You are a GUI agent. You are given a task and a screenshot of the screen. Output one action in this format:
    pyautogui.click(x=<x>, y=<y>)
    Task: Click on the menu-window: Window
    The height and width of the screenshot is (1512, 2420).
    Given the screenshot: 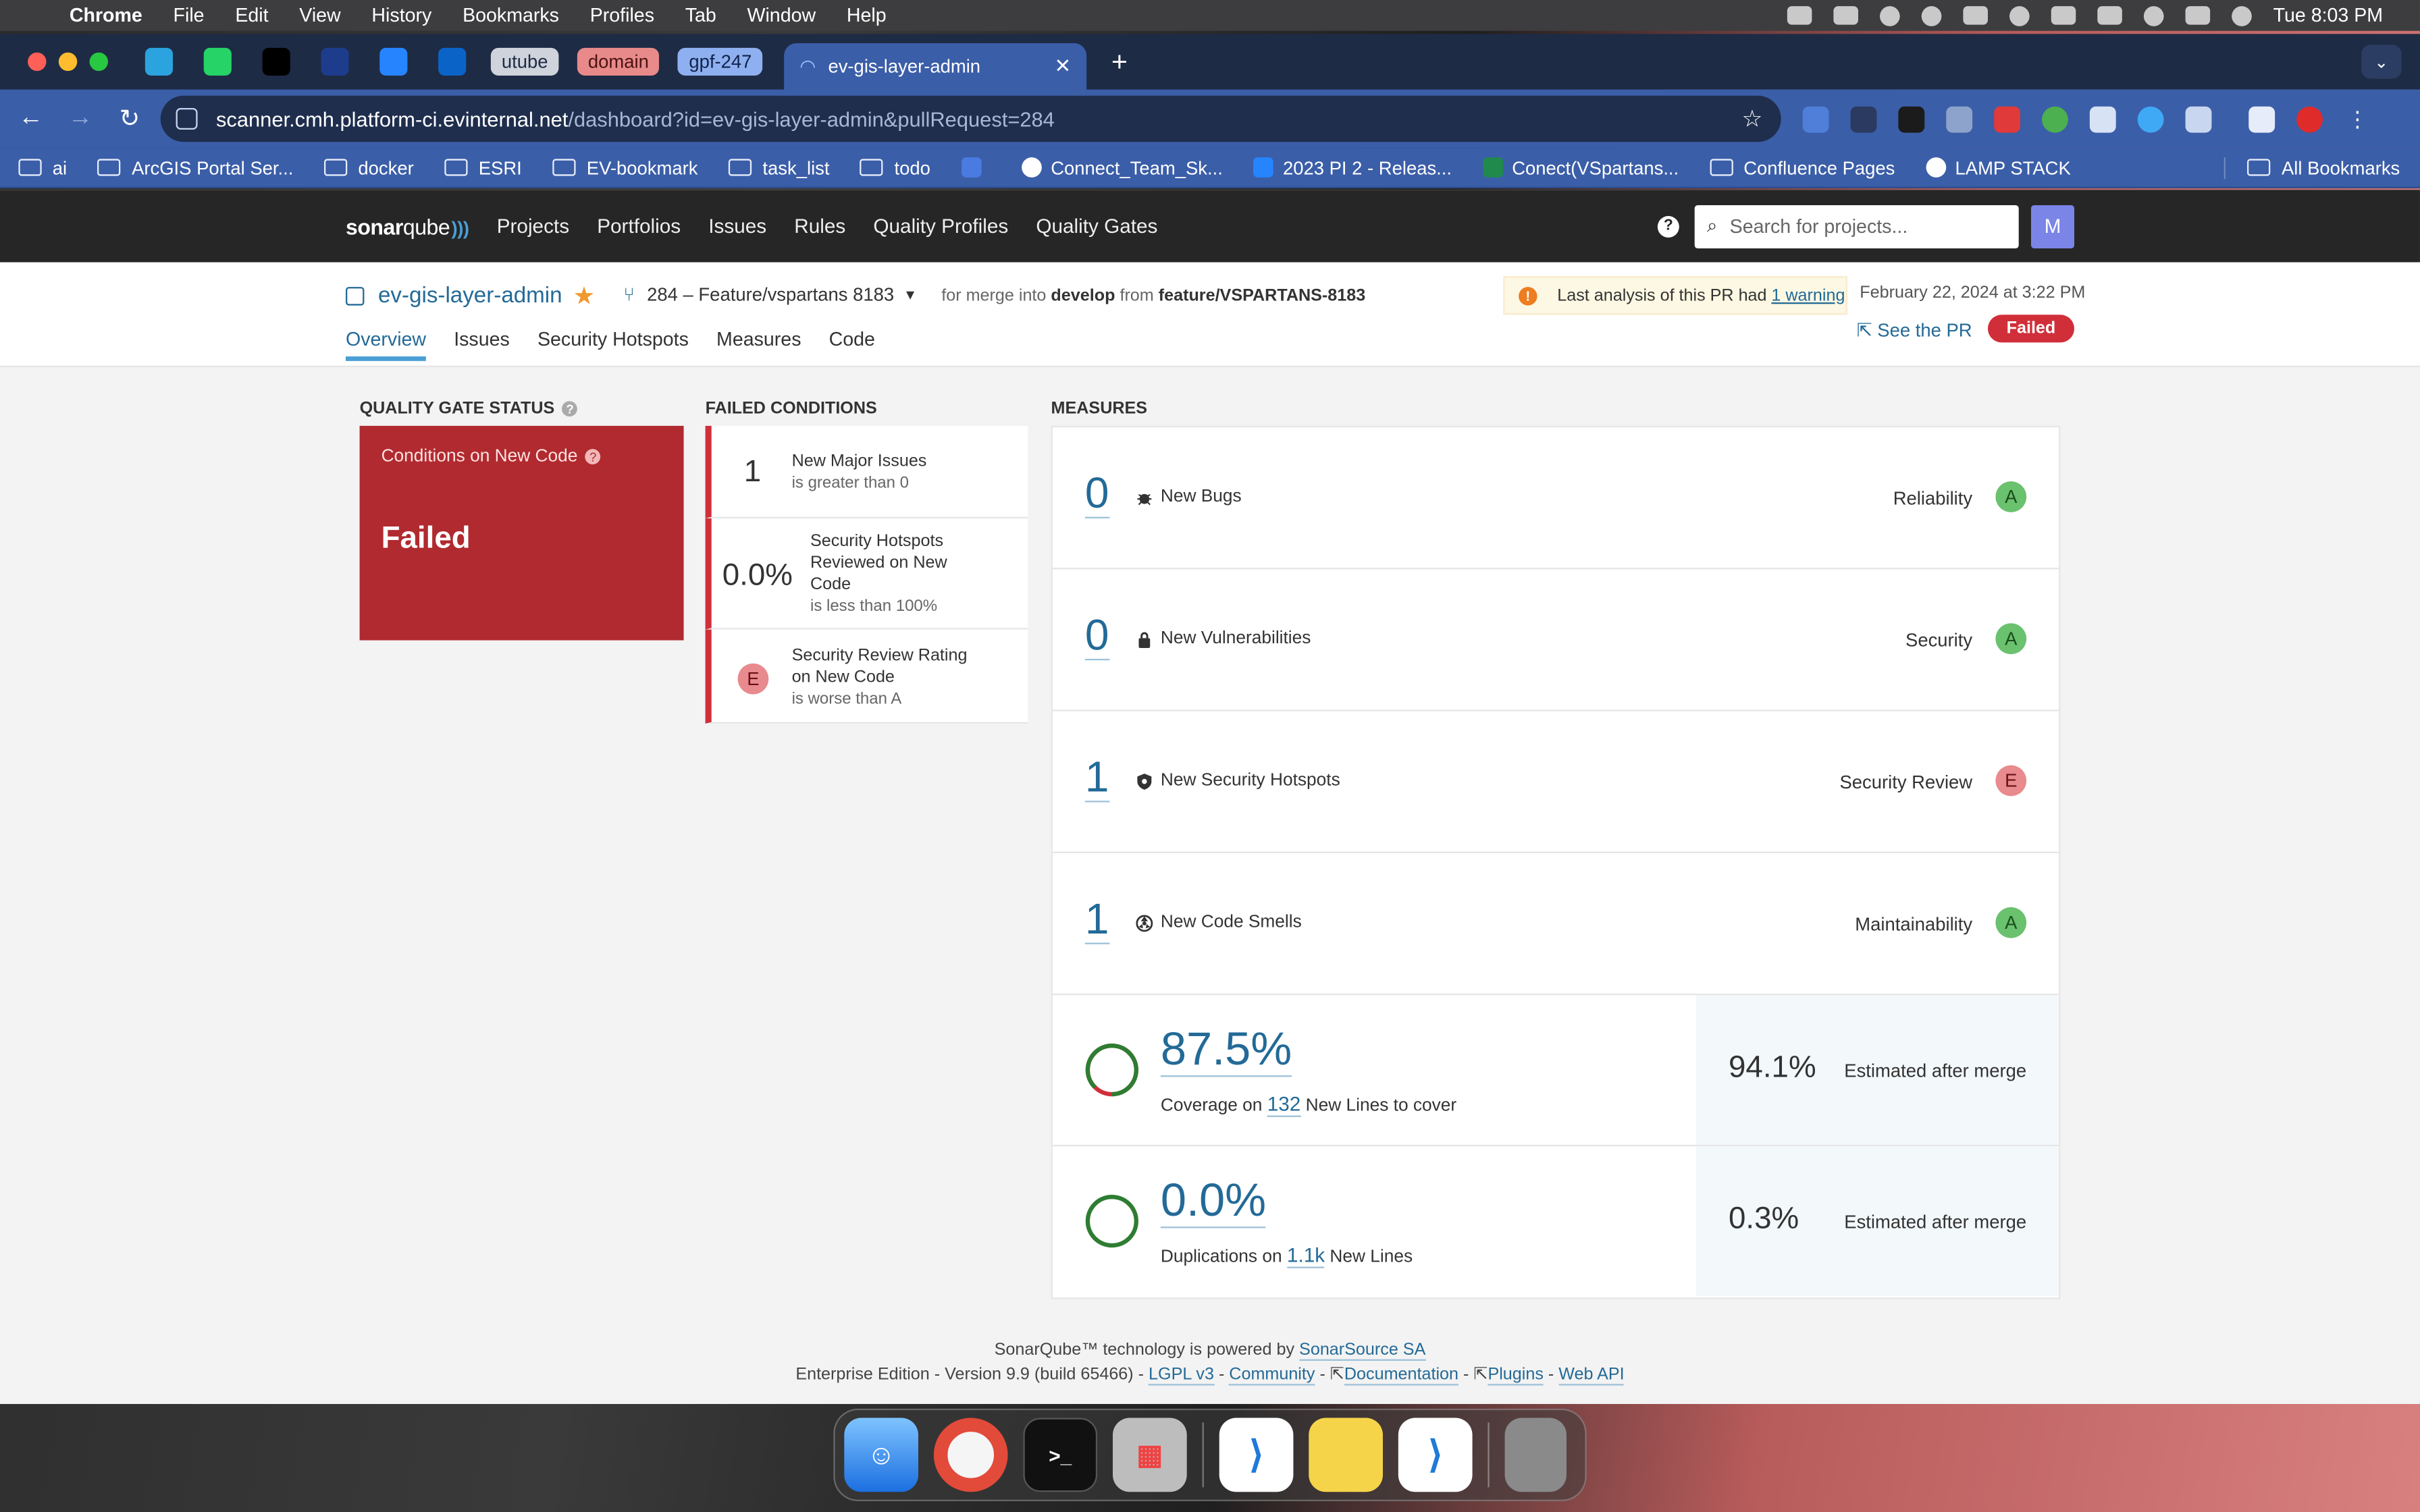 What is the action you would take?
    pyautogui.click(x=781, y=15)
    